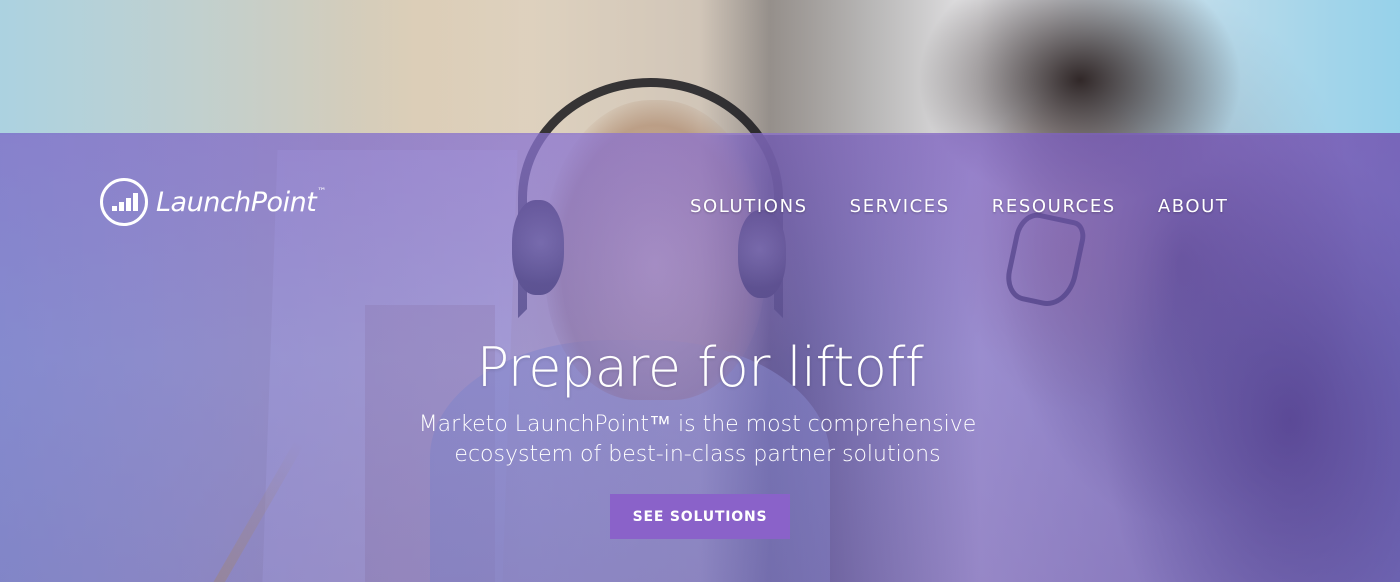 This screenshot has height=582, width=1400. I want to click on brand-trademark: ™, so click(321, 191).